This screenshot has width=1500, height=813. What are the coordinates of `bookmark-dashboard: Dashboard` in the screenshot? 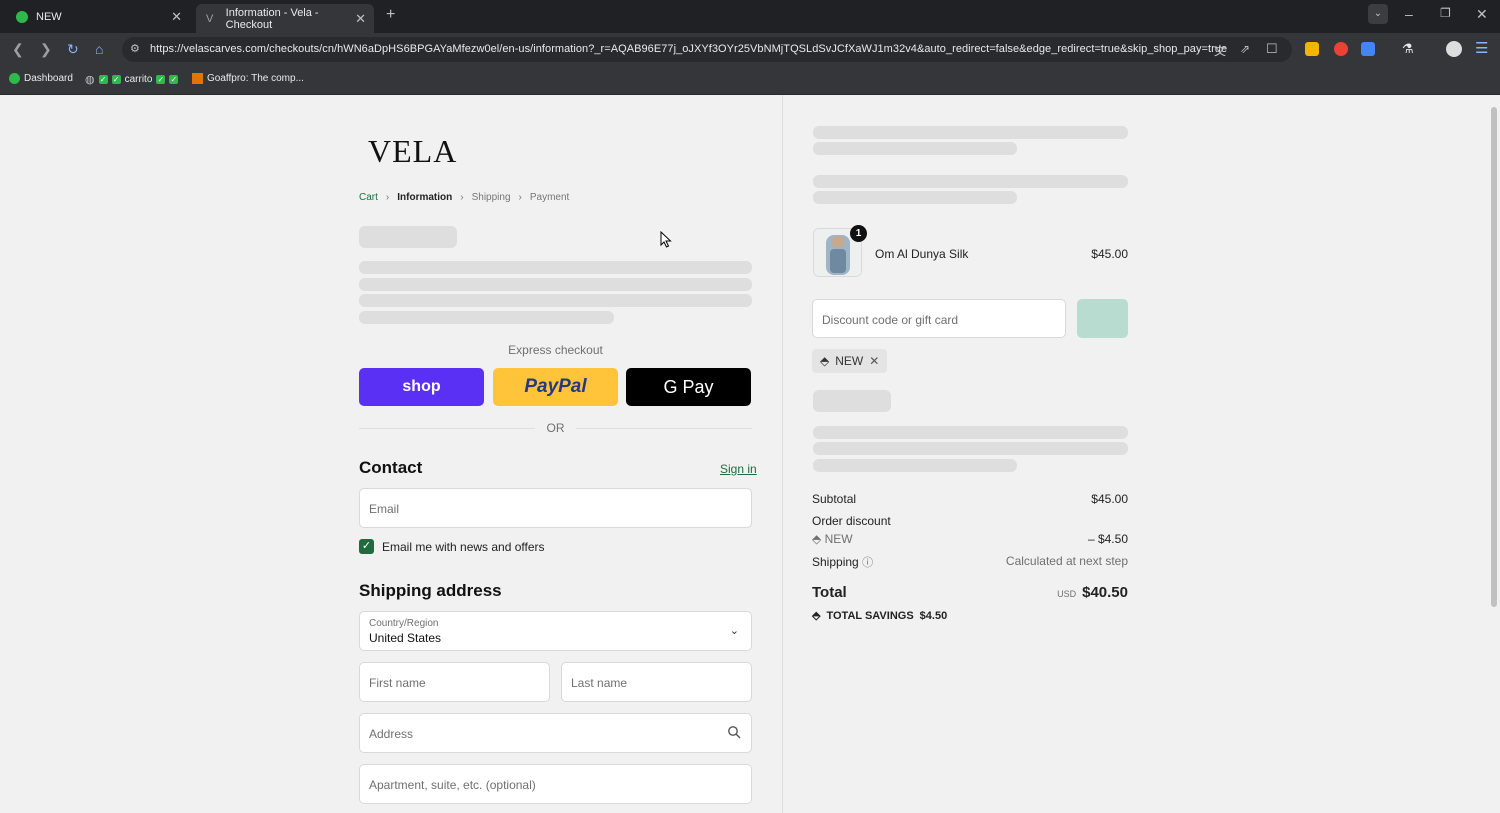 It's located at (41, 78).